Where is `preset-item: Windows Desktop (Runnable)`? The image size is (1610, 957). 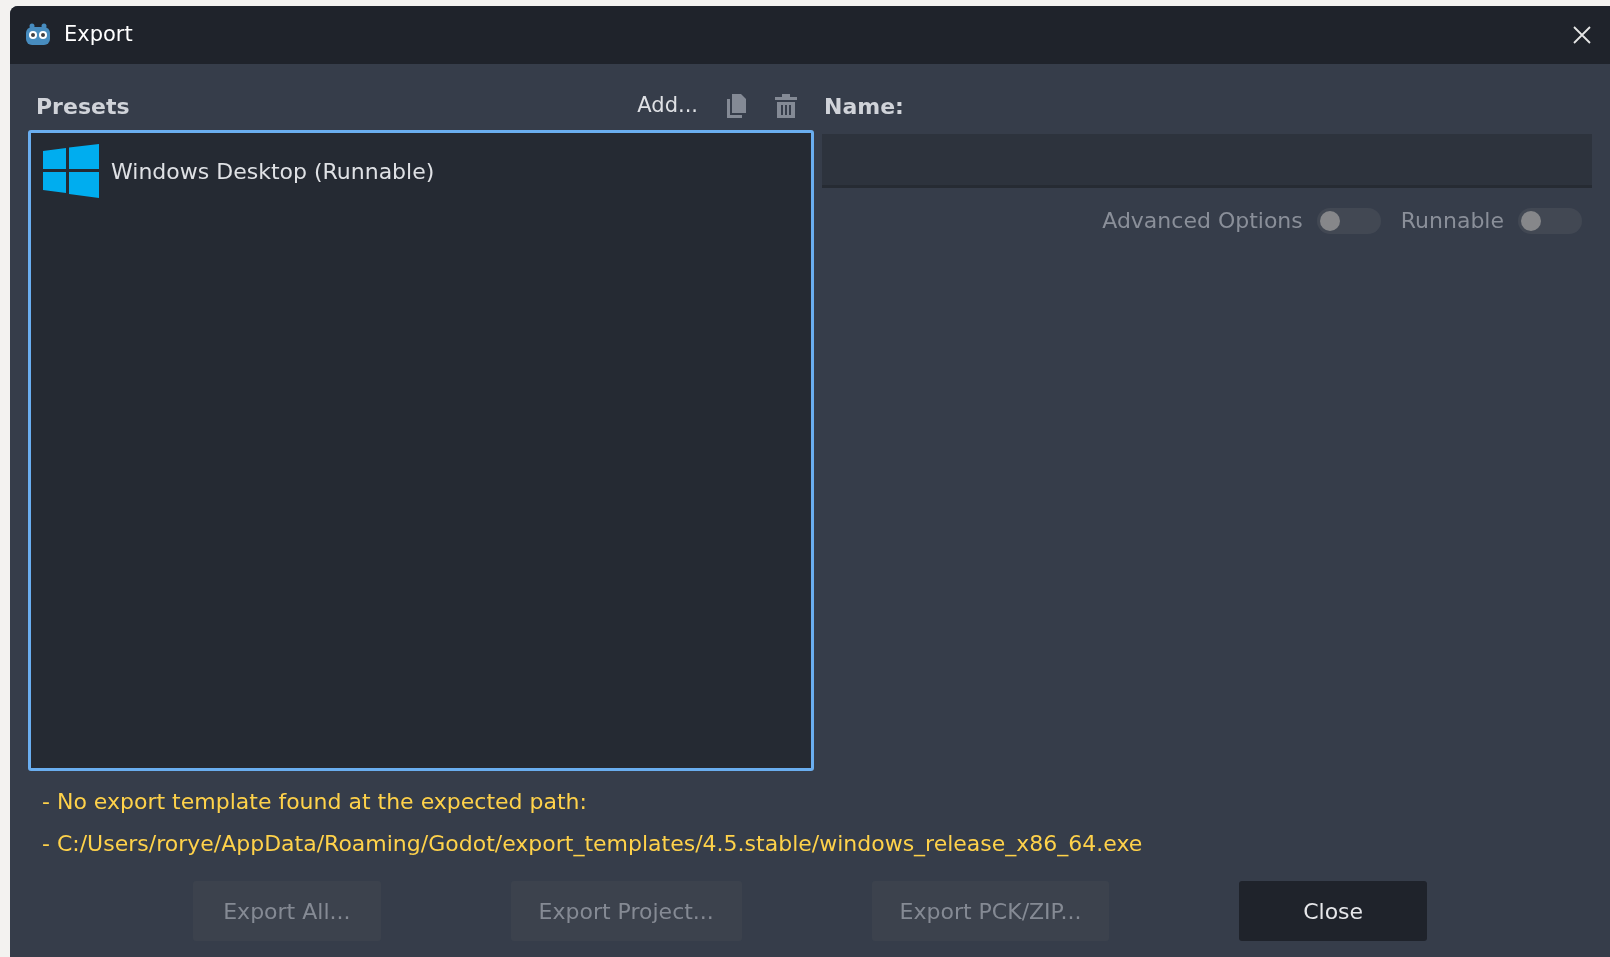 preset-item: Windows Desktop (Runnable) is located at coordinates (421, 171).